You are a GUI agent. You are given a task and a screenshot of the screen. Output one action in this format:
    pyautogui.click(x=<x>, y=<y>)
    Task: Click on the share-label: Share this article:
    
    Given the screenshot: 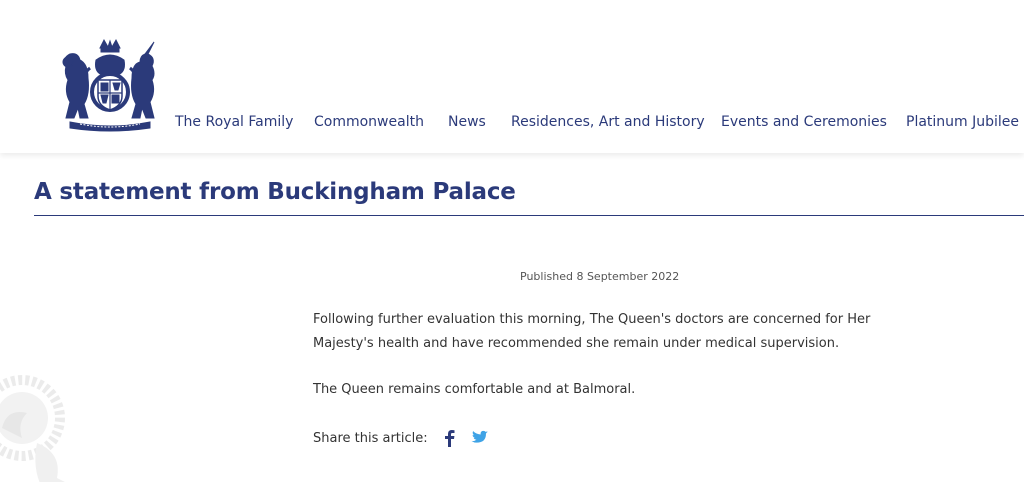 What is the action you would take?
    pyautogui.click(x=370, y=438)
    